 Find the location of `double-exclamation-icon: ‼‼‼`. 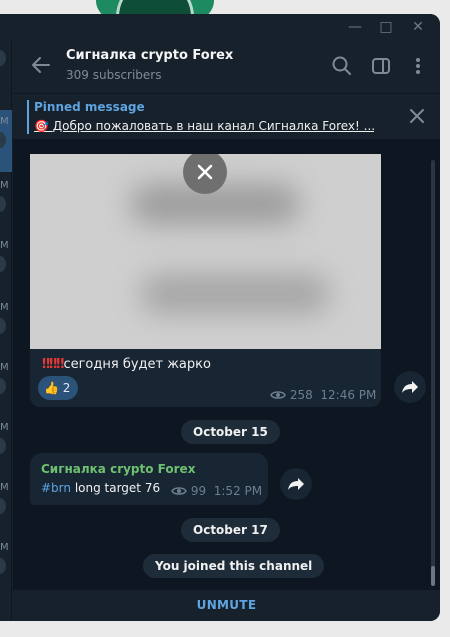

double-exclamation-icon: ‼‼‼ is located at coordinates (53, 364).